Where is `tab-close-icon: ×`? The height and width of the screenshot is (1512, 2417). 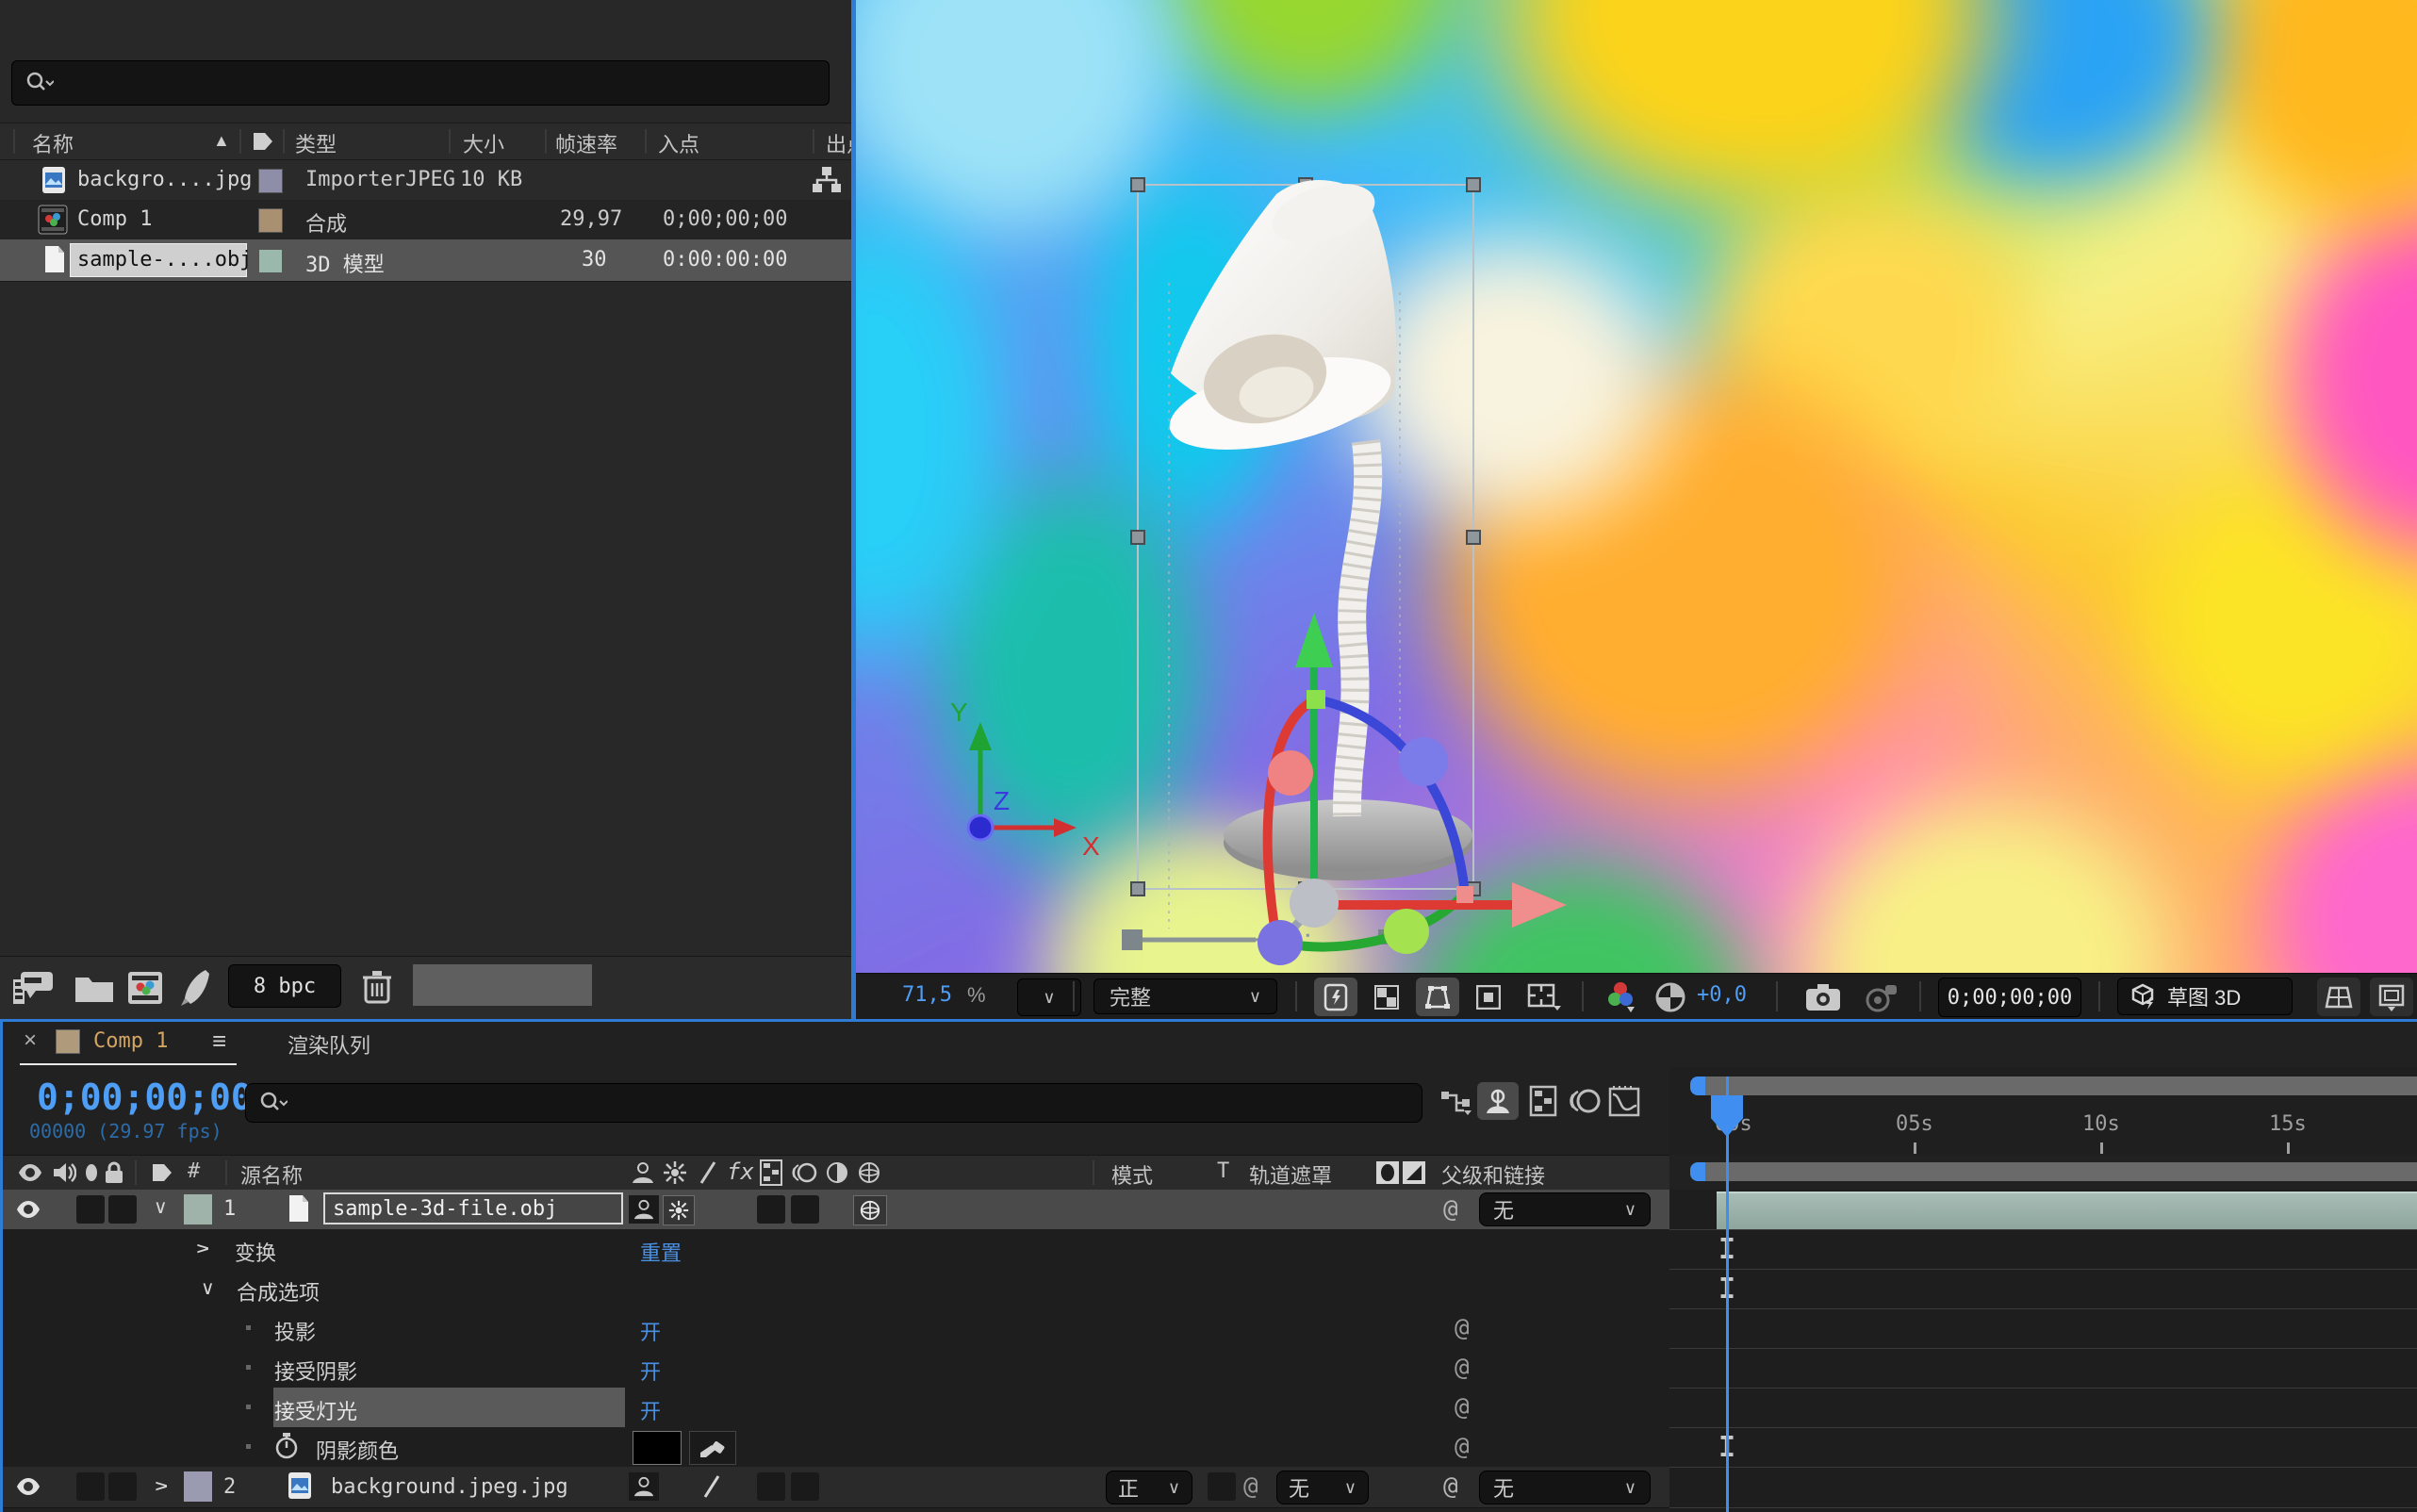
tab-close-icon: × is located at coordinates (30, 1040).